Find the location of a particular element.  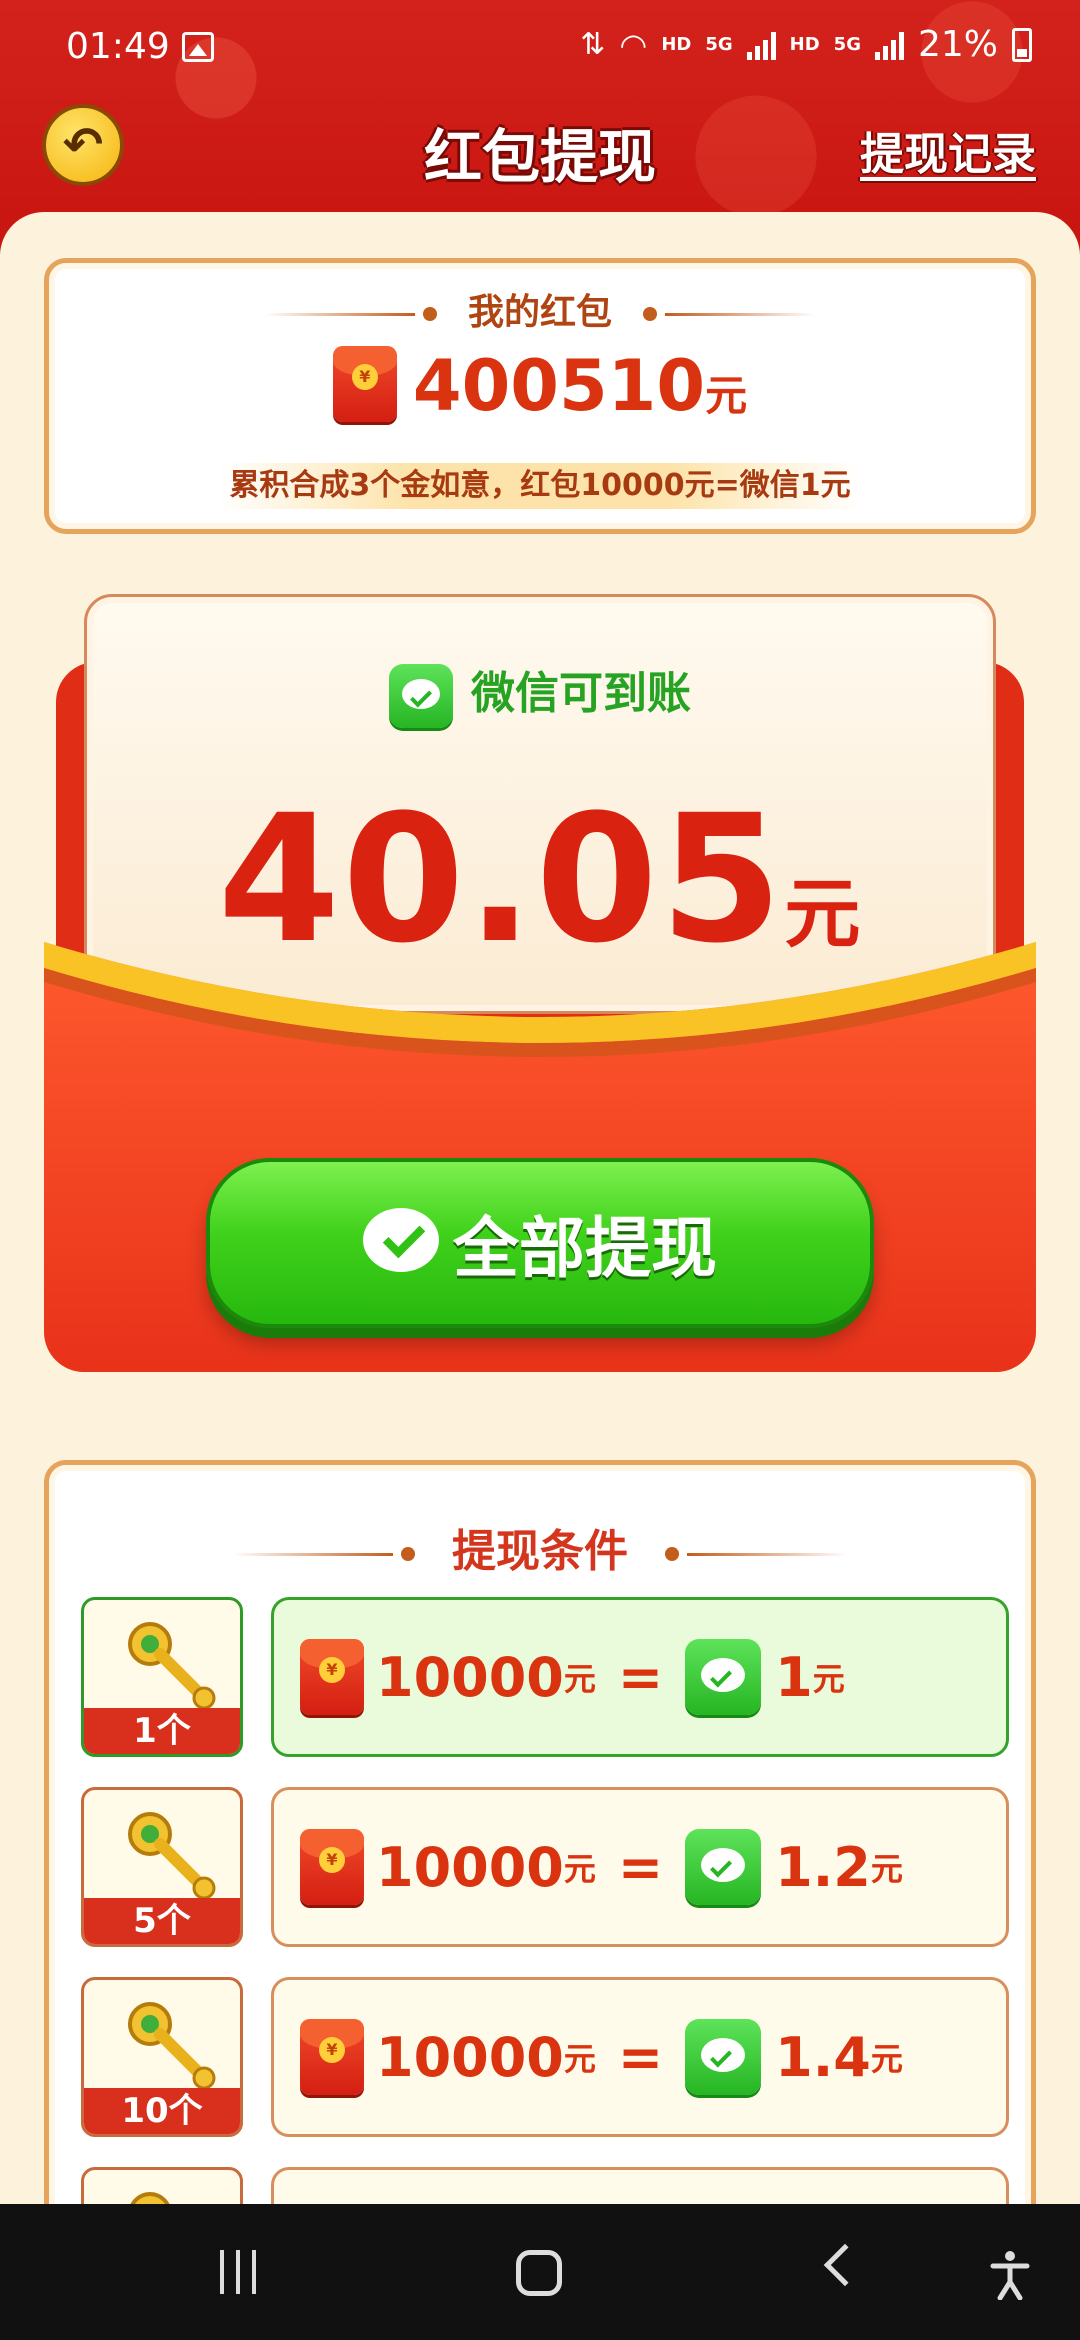

network-label-4: 5G is located at coordinates (847, 44).